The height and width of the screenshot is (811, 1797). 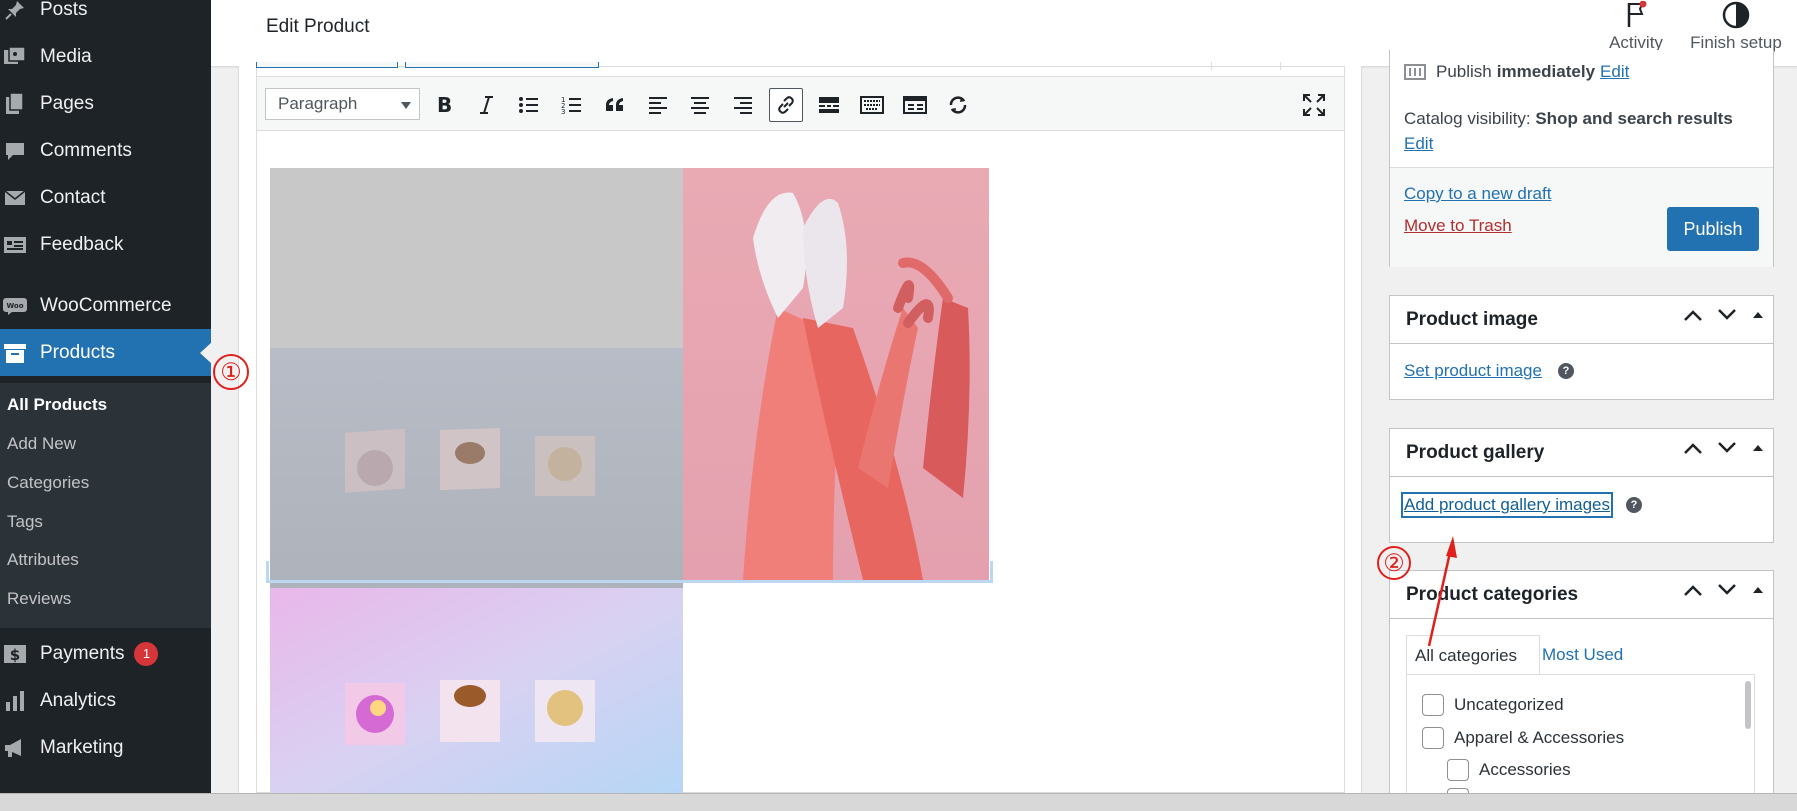 I want to click on align-right-button, so click(x=743, y=105).